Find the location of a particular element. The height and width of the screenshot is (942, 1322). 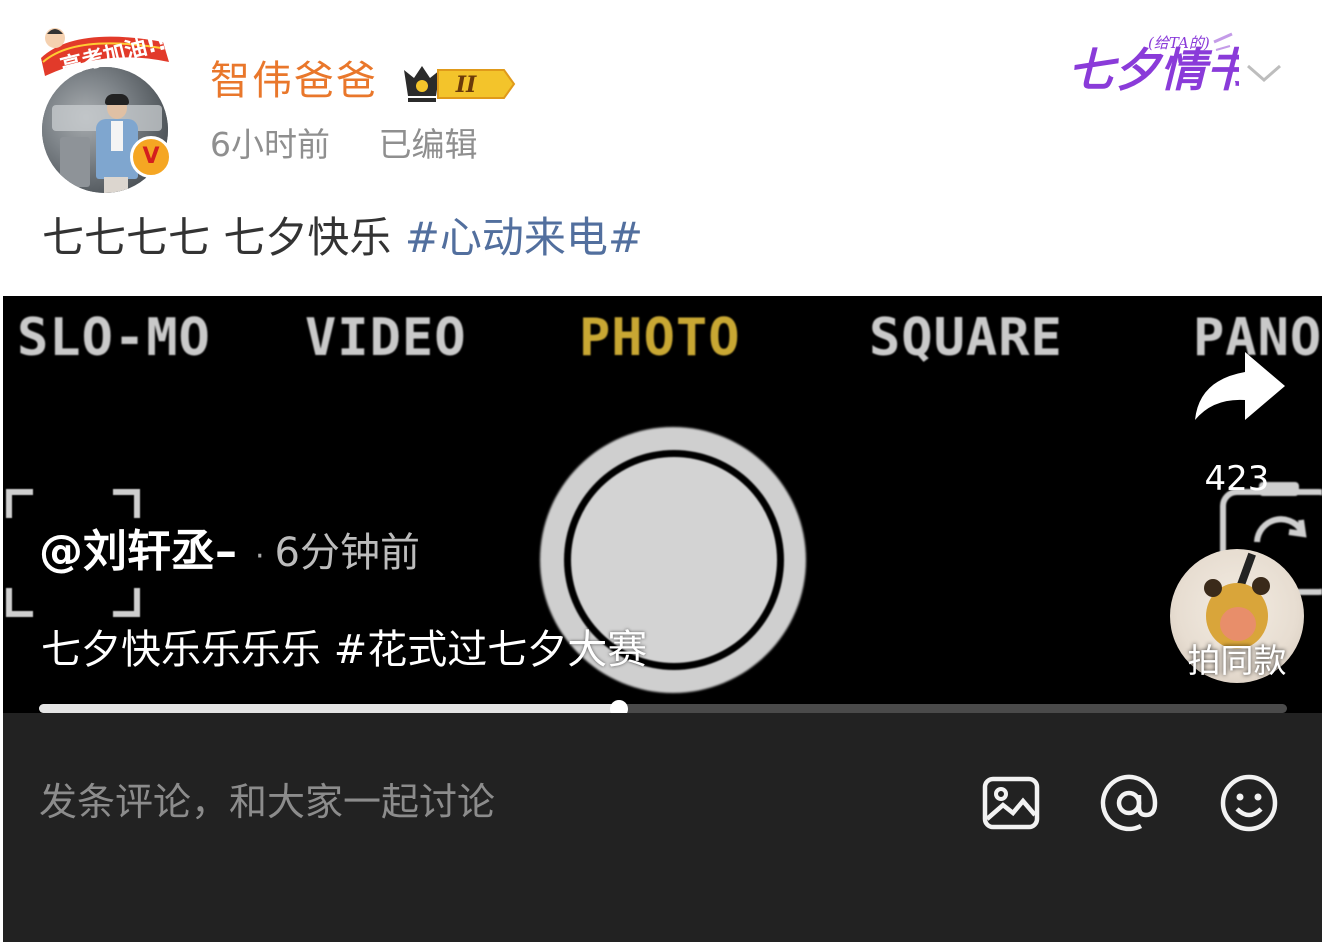

post-time: 6小时前 is located at coordinates (270, 144).